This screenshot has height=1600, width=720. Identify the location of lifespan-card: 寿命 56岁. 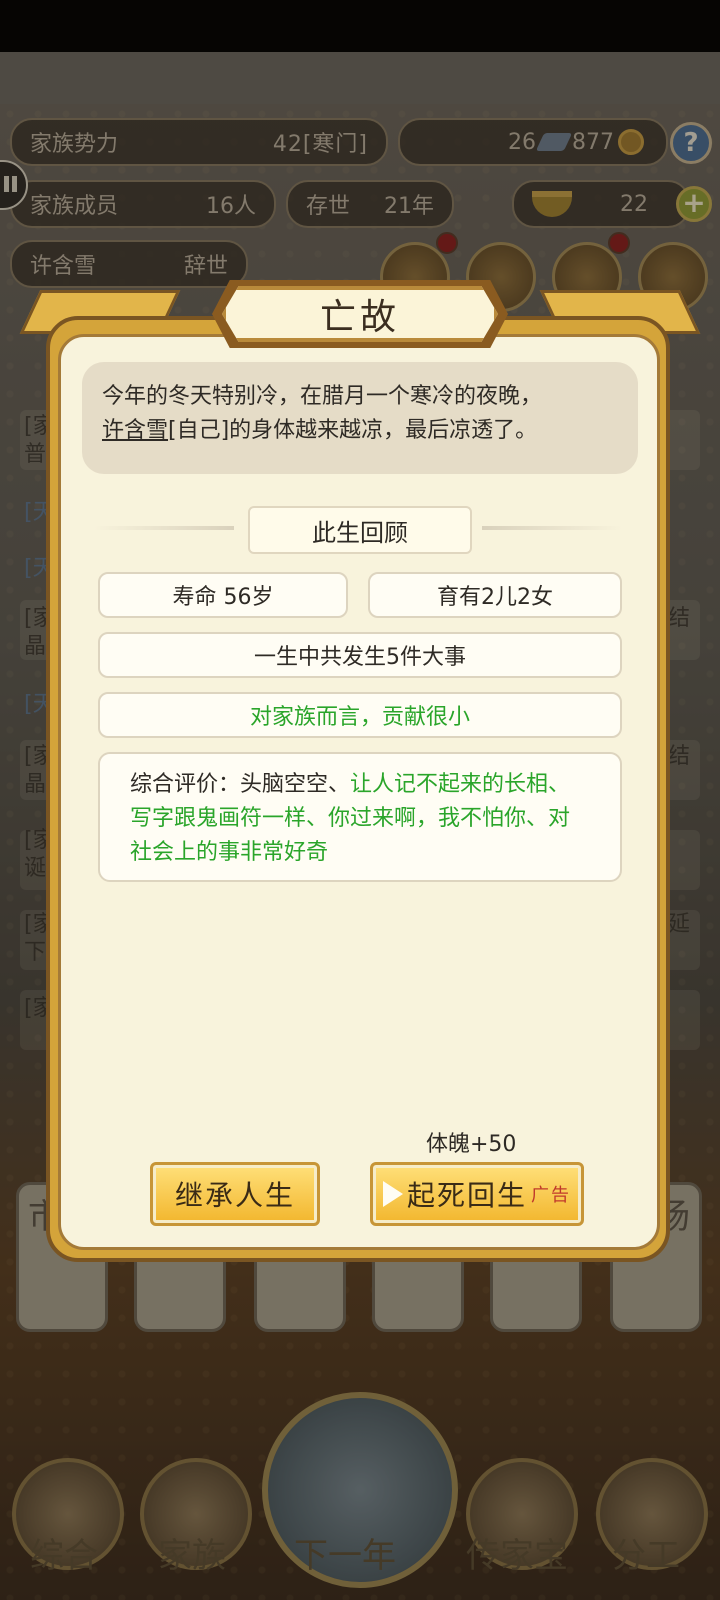
(223, 595).